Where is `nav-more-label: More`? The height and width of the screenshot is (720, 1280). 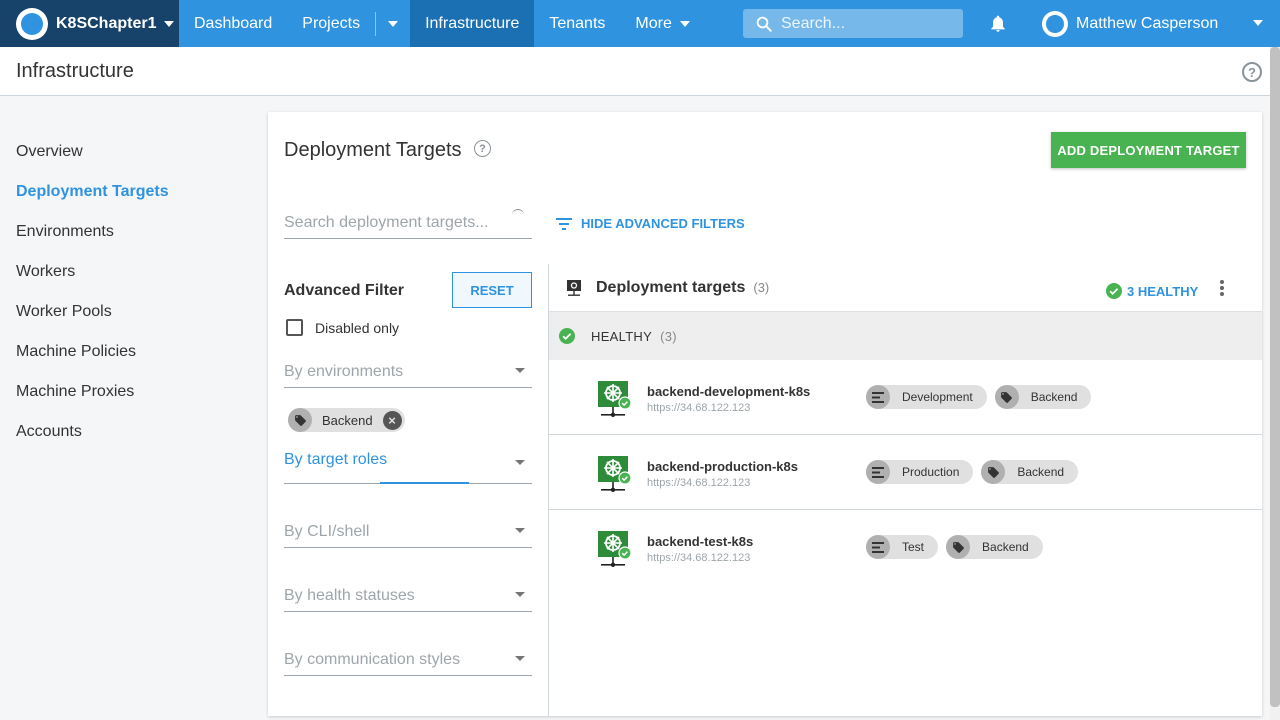
nav-more-label: More is located at coordinates (653, 23).